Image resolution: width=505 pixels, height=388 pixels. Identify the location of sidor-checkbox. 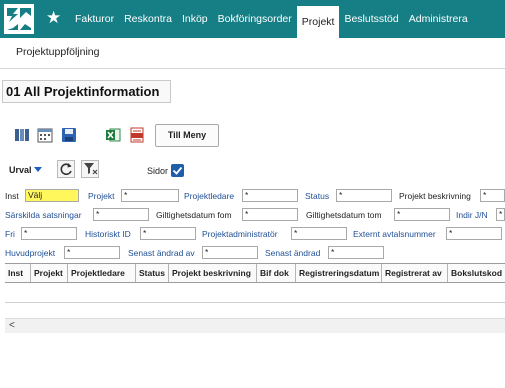
(177, 170).